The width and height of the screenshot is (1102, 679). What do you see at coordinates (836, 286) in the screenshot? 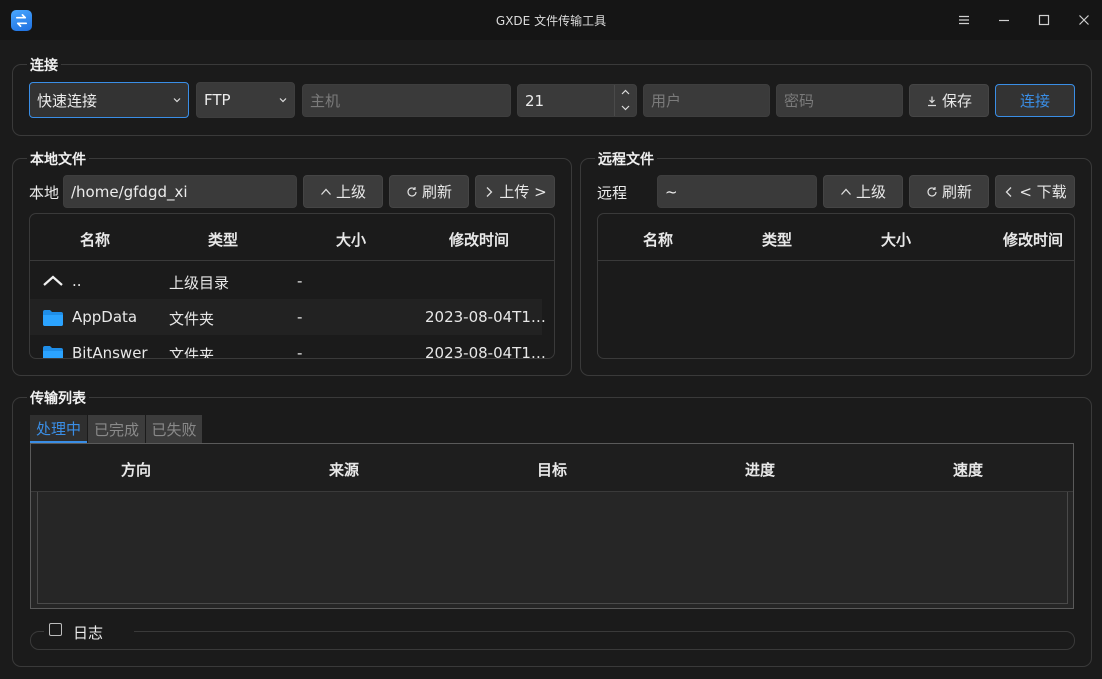
I see `remote-file-table: 名称 类型 大小 修改时间` at bounding box center [836, 286].